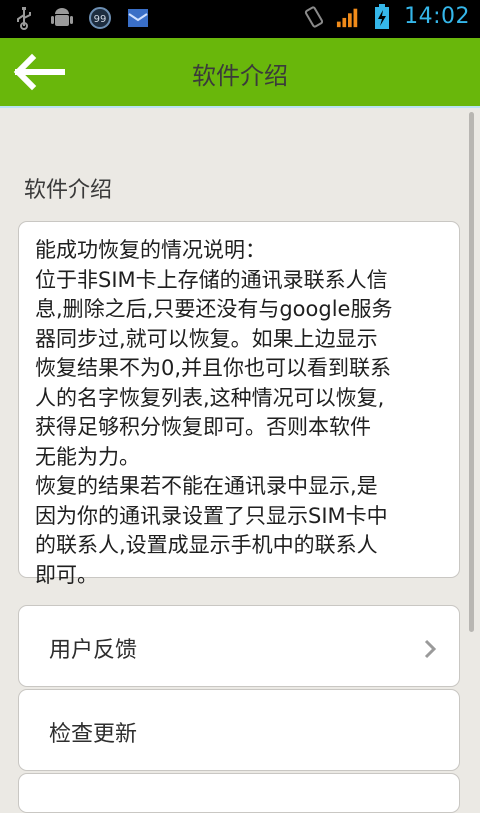  I want to click on description-line: 获得足够积分恢复即可。否则本软件, so click(203, 427).